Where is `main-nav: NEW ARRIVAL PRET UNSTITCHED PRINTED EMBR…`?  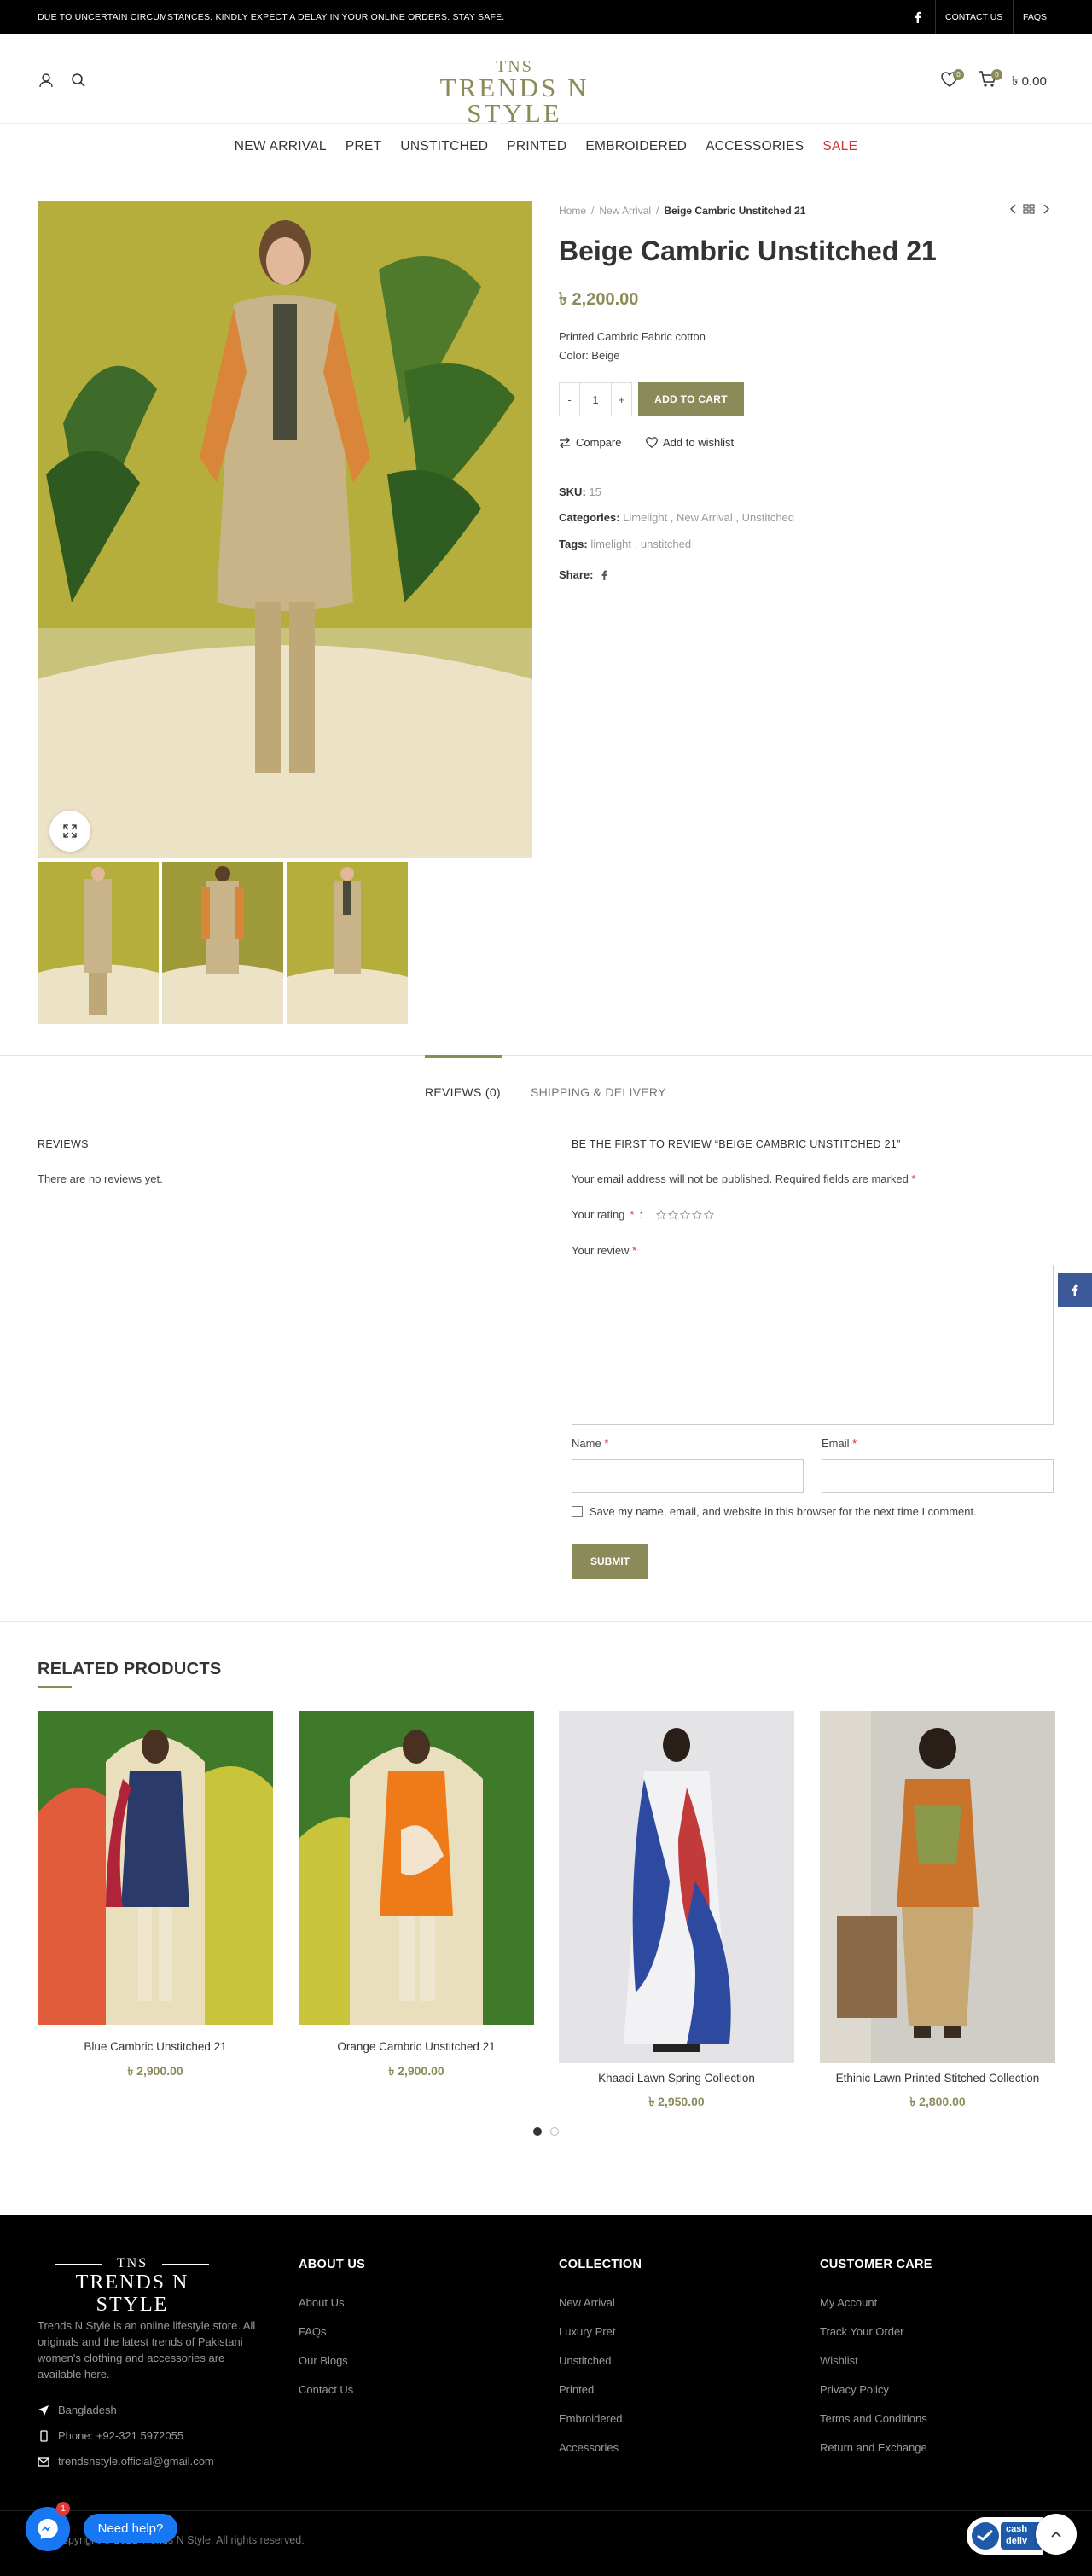
main-nav: NEW ARRIVAL PRET UNSTITCHED PRINTED EMBR… is located at coordinates (546, 147).